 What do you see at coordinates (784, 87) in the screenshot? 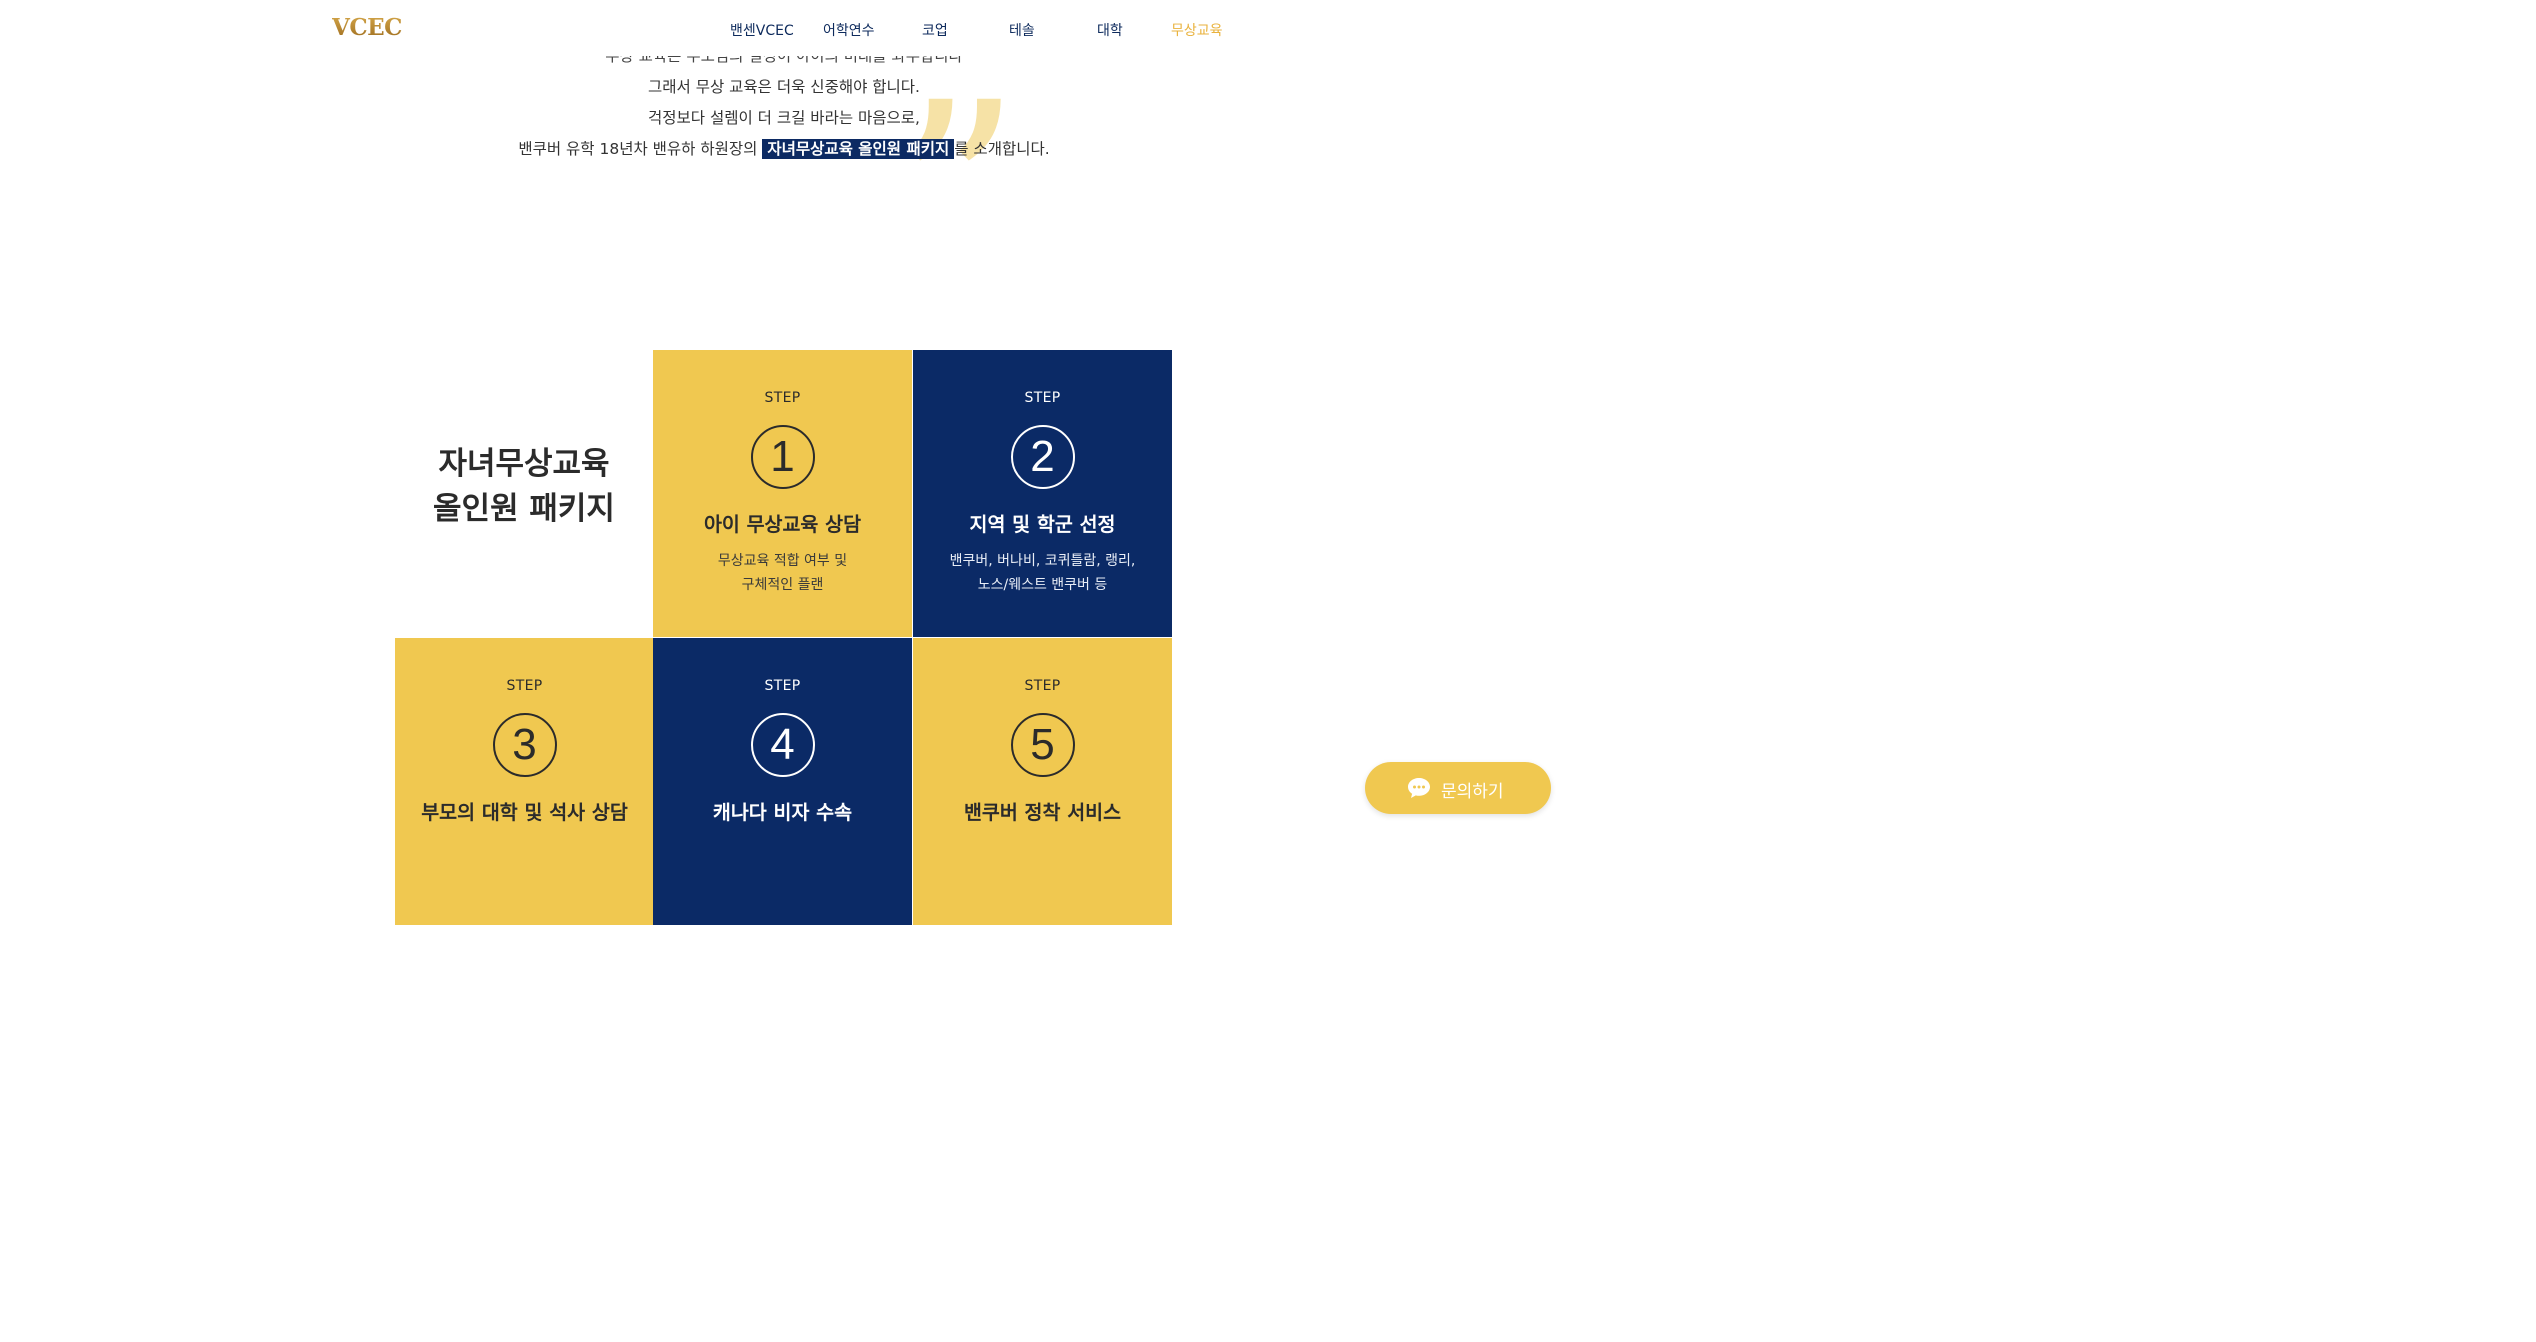
I see `intro-line-1: 그래서 무상 교육은 더욱 신중해야 합니다.` at bounding box center [784, 87].